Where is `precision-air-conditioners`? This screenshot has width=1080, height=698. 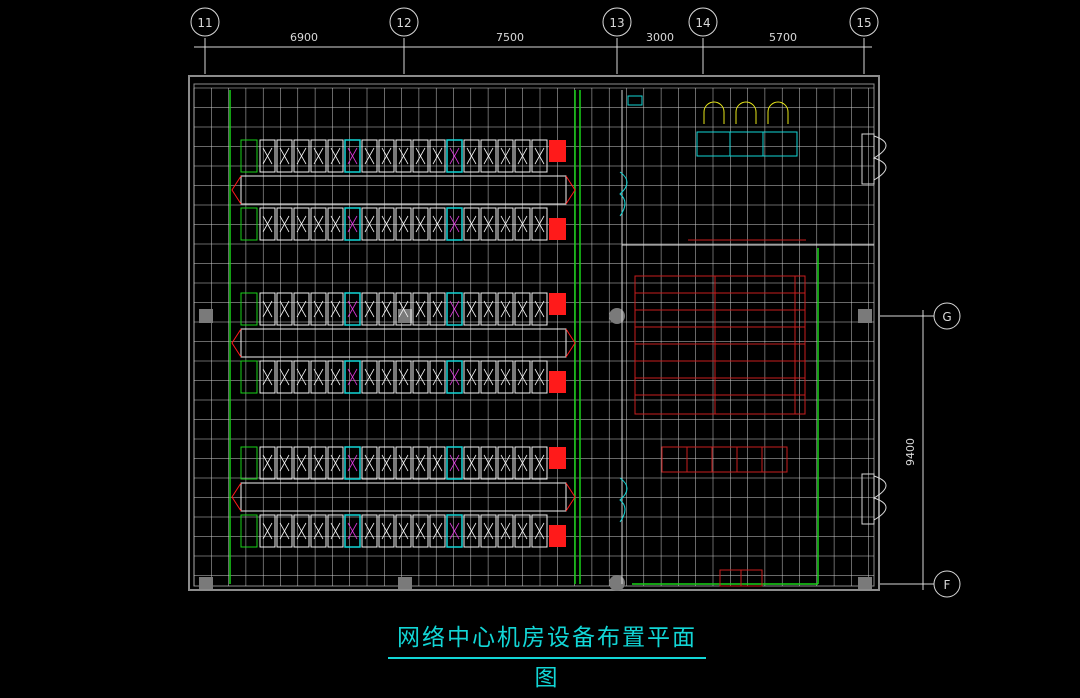
precision-air-conditioners is located at coordinates (708, 309).